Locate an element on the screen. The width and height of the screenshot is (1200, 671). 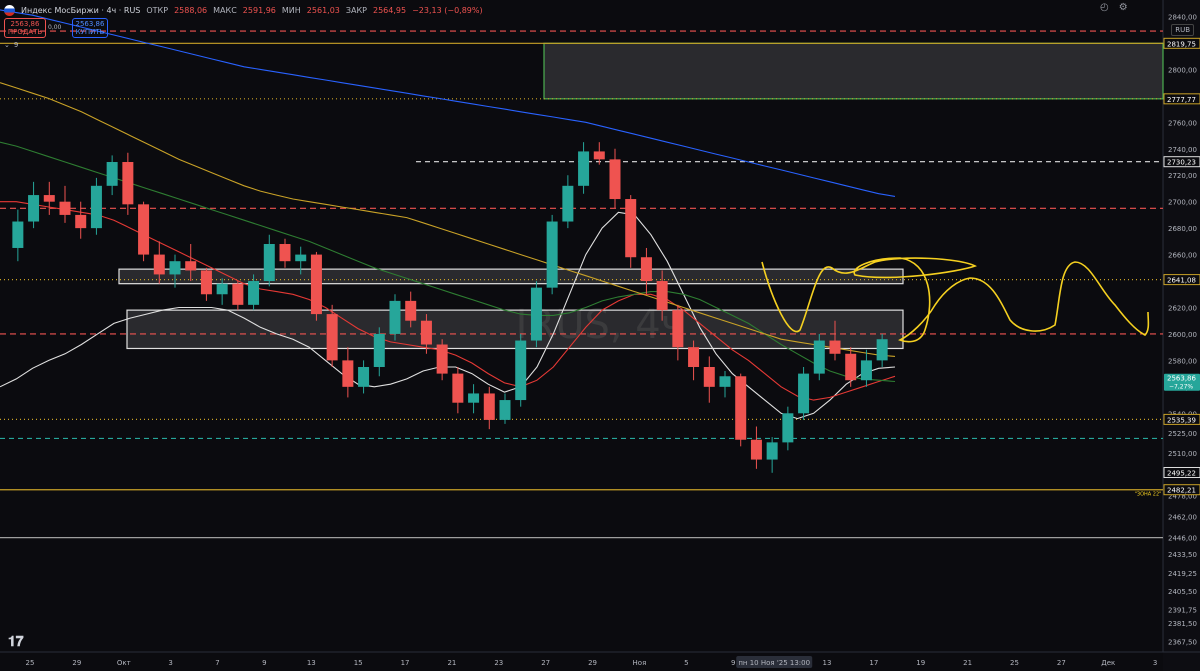
x-tick-label: 23 is located at coordinates (498, 663).